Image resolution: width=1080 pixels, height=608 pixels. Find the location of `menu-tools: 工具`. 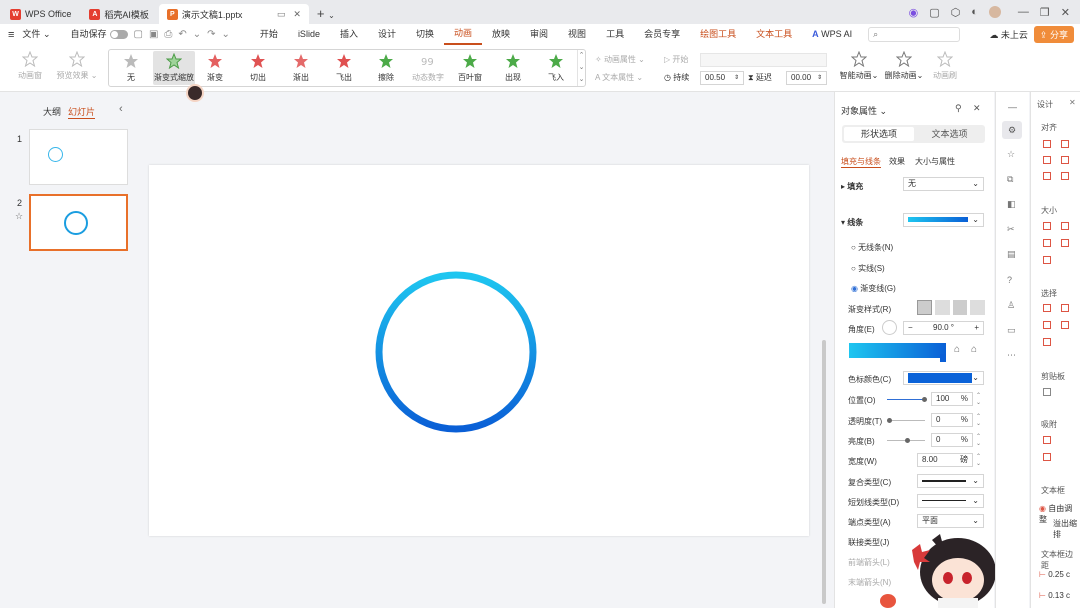

menu-tools: 工具 is located at coordinates (615, 34).